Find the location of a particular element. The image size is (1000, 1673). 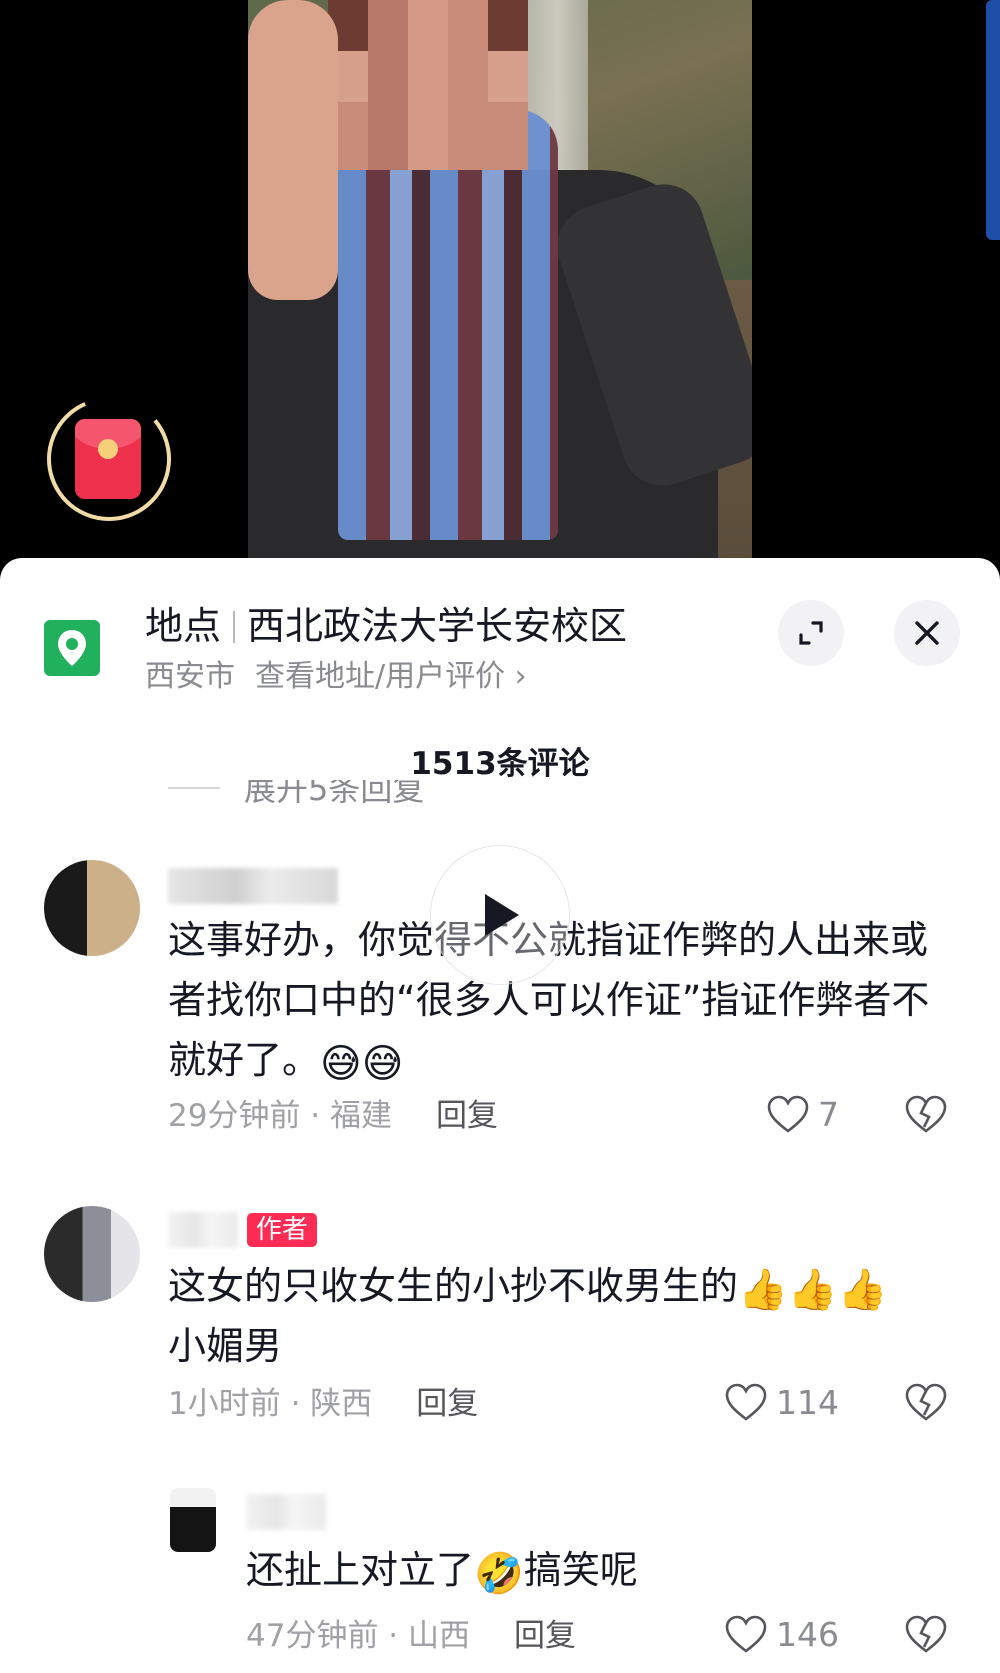

like-count: 7 is located at coordinates (828, 1114).